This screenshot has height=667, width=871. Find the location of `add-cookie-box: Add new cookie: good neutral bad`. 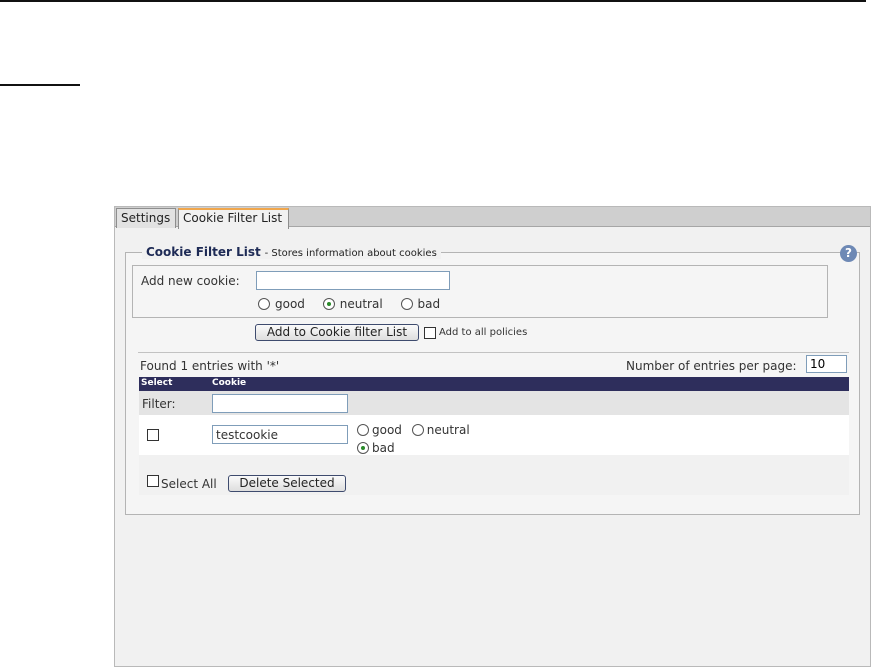

add-cookie-box: Add new cookie: good neutral bad is located at coordinates (480, 291).